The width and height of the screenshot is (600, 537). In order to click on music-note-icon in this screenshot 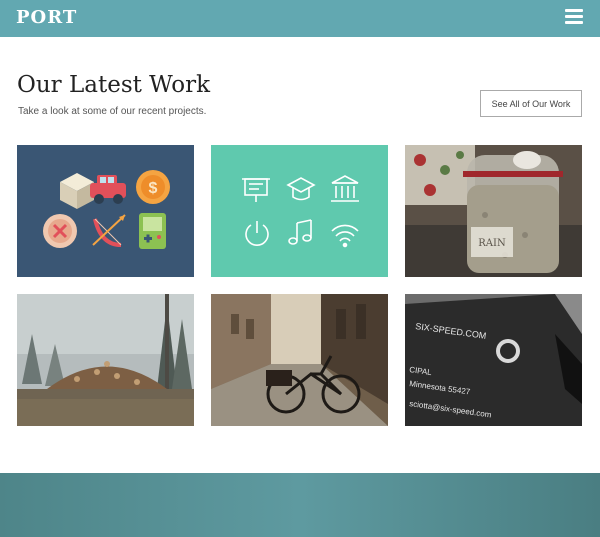, I will do `click(300, 232)`.